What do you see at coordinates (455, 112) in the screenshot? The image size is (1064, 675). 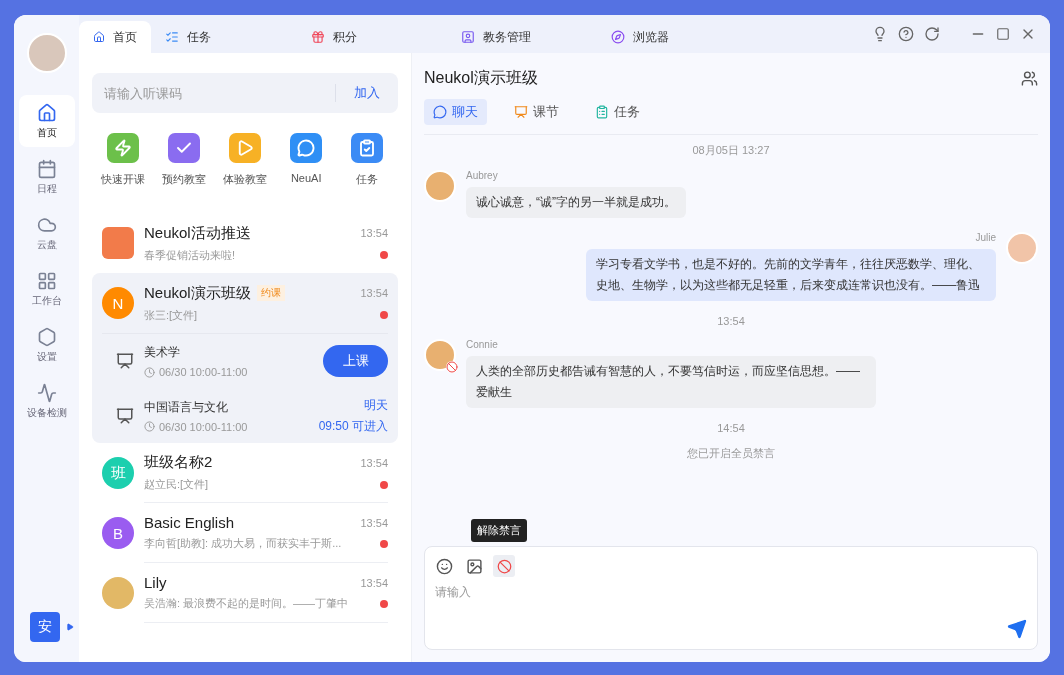 I see `chat-tab: 聊天` at bounding box center [455, 112].